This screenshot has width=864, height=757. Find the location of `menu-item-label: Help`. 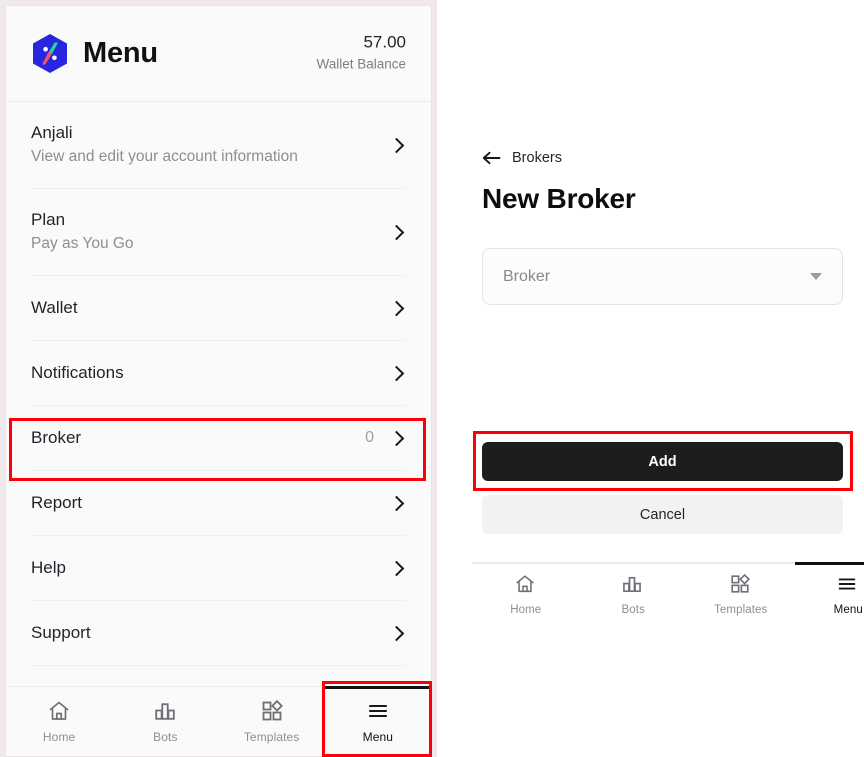

menu-item-label: Help is located at coordinates (48, 567).